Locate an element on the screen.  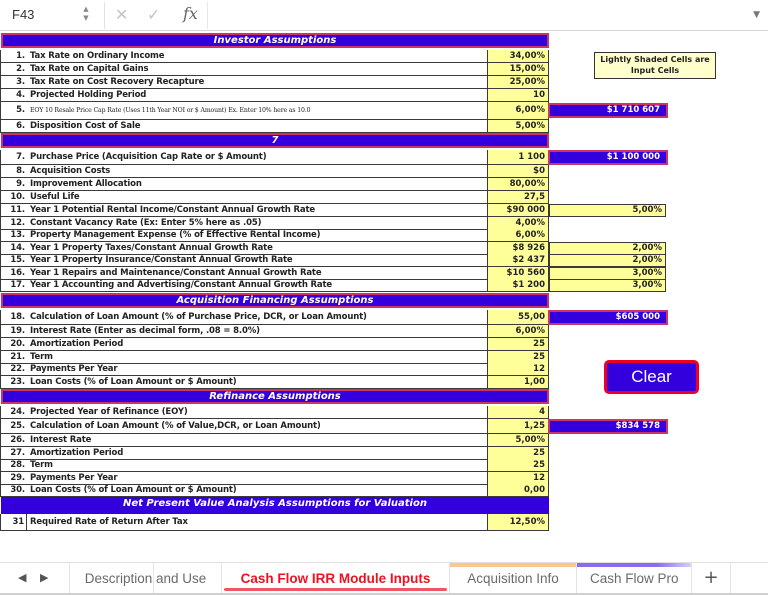
name-box-stepper: ▲ ▼ is located at coordinates (86, 15).